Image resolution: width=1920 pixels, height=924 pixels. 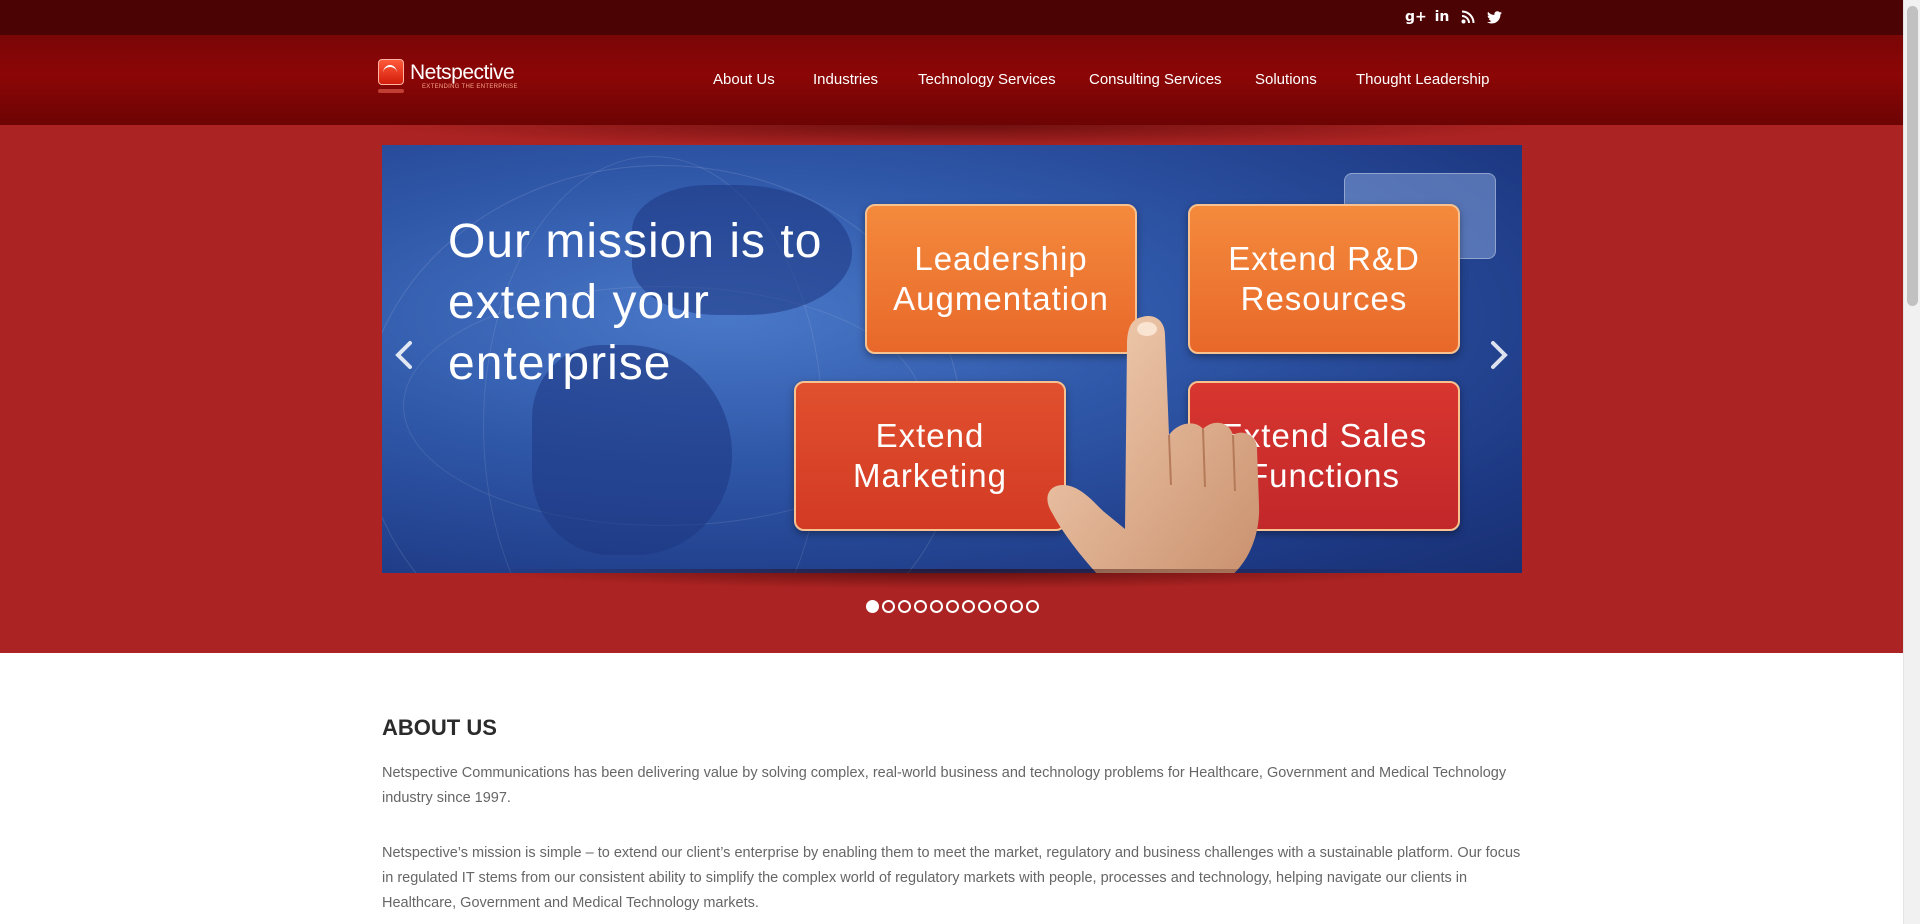 I want to click on slider-next-arrow, so click(x=1499, y=355).